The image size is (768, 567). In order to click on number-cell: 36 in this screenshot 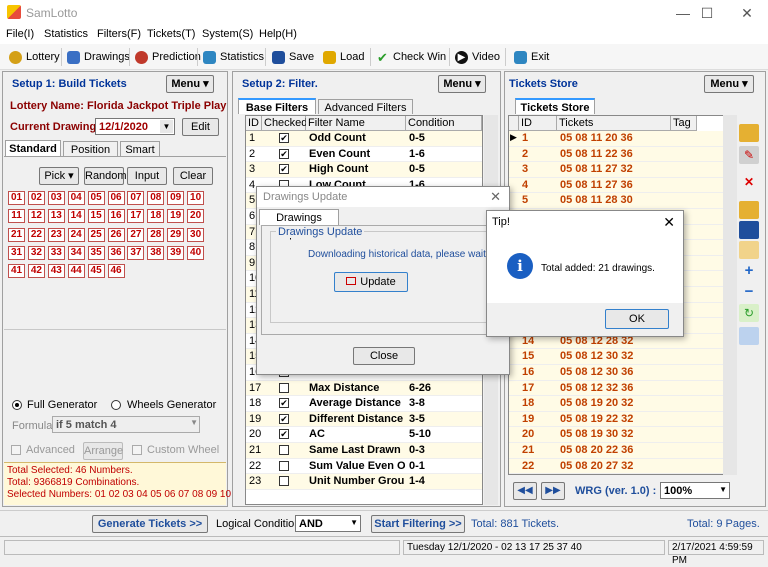, I will do `click(116, 252)`.